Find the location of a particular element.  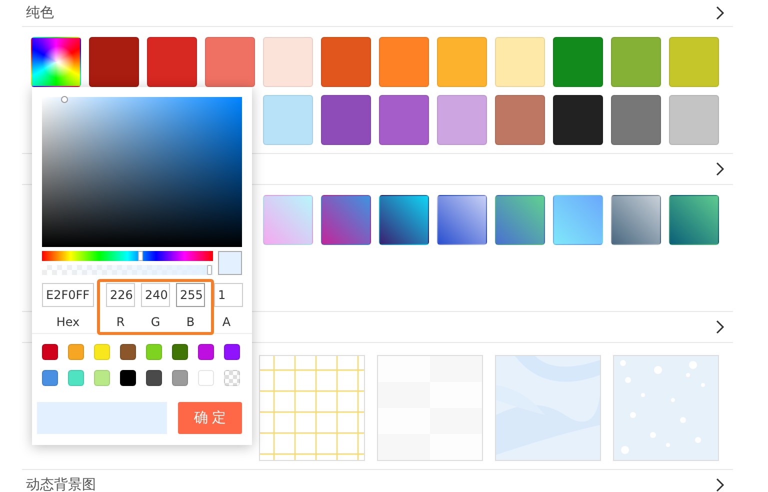

texture-swatch is located at coordinates (430, 408).